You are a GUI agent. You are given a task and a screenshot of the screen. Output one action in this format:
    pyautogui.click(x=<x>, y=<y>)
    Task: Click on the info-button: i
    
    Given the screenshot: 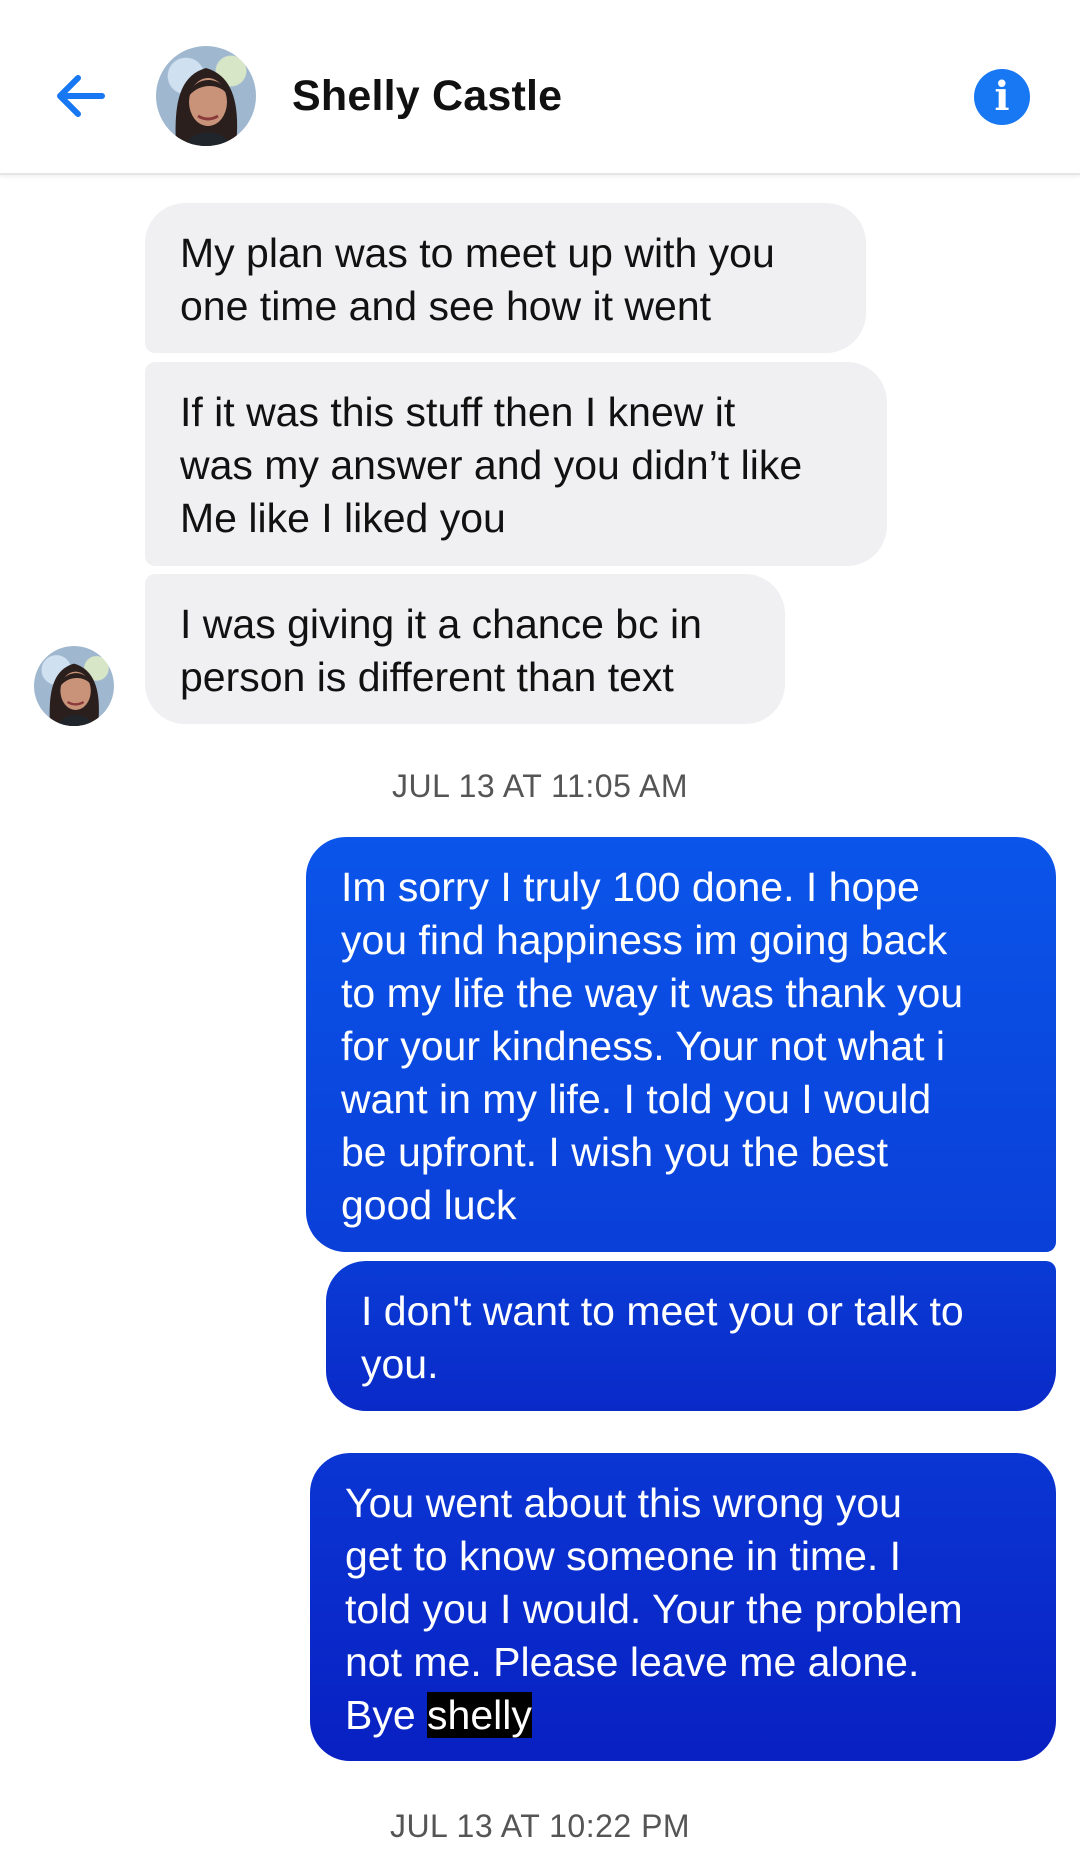 What is the action you would take?
    pyautogui.click(x=1002, y=97)
    